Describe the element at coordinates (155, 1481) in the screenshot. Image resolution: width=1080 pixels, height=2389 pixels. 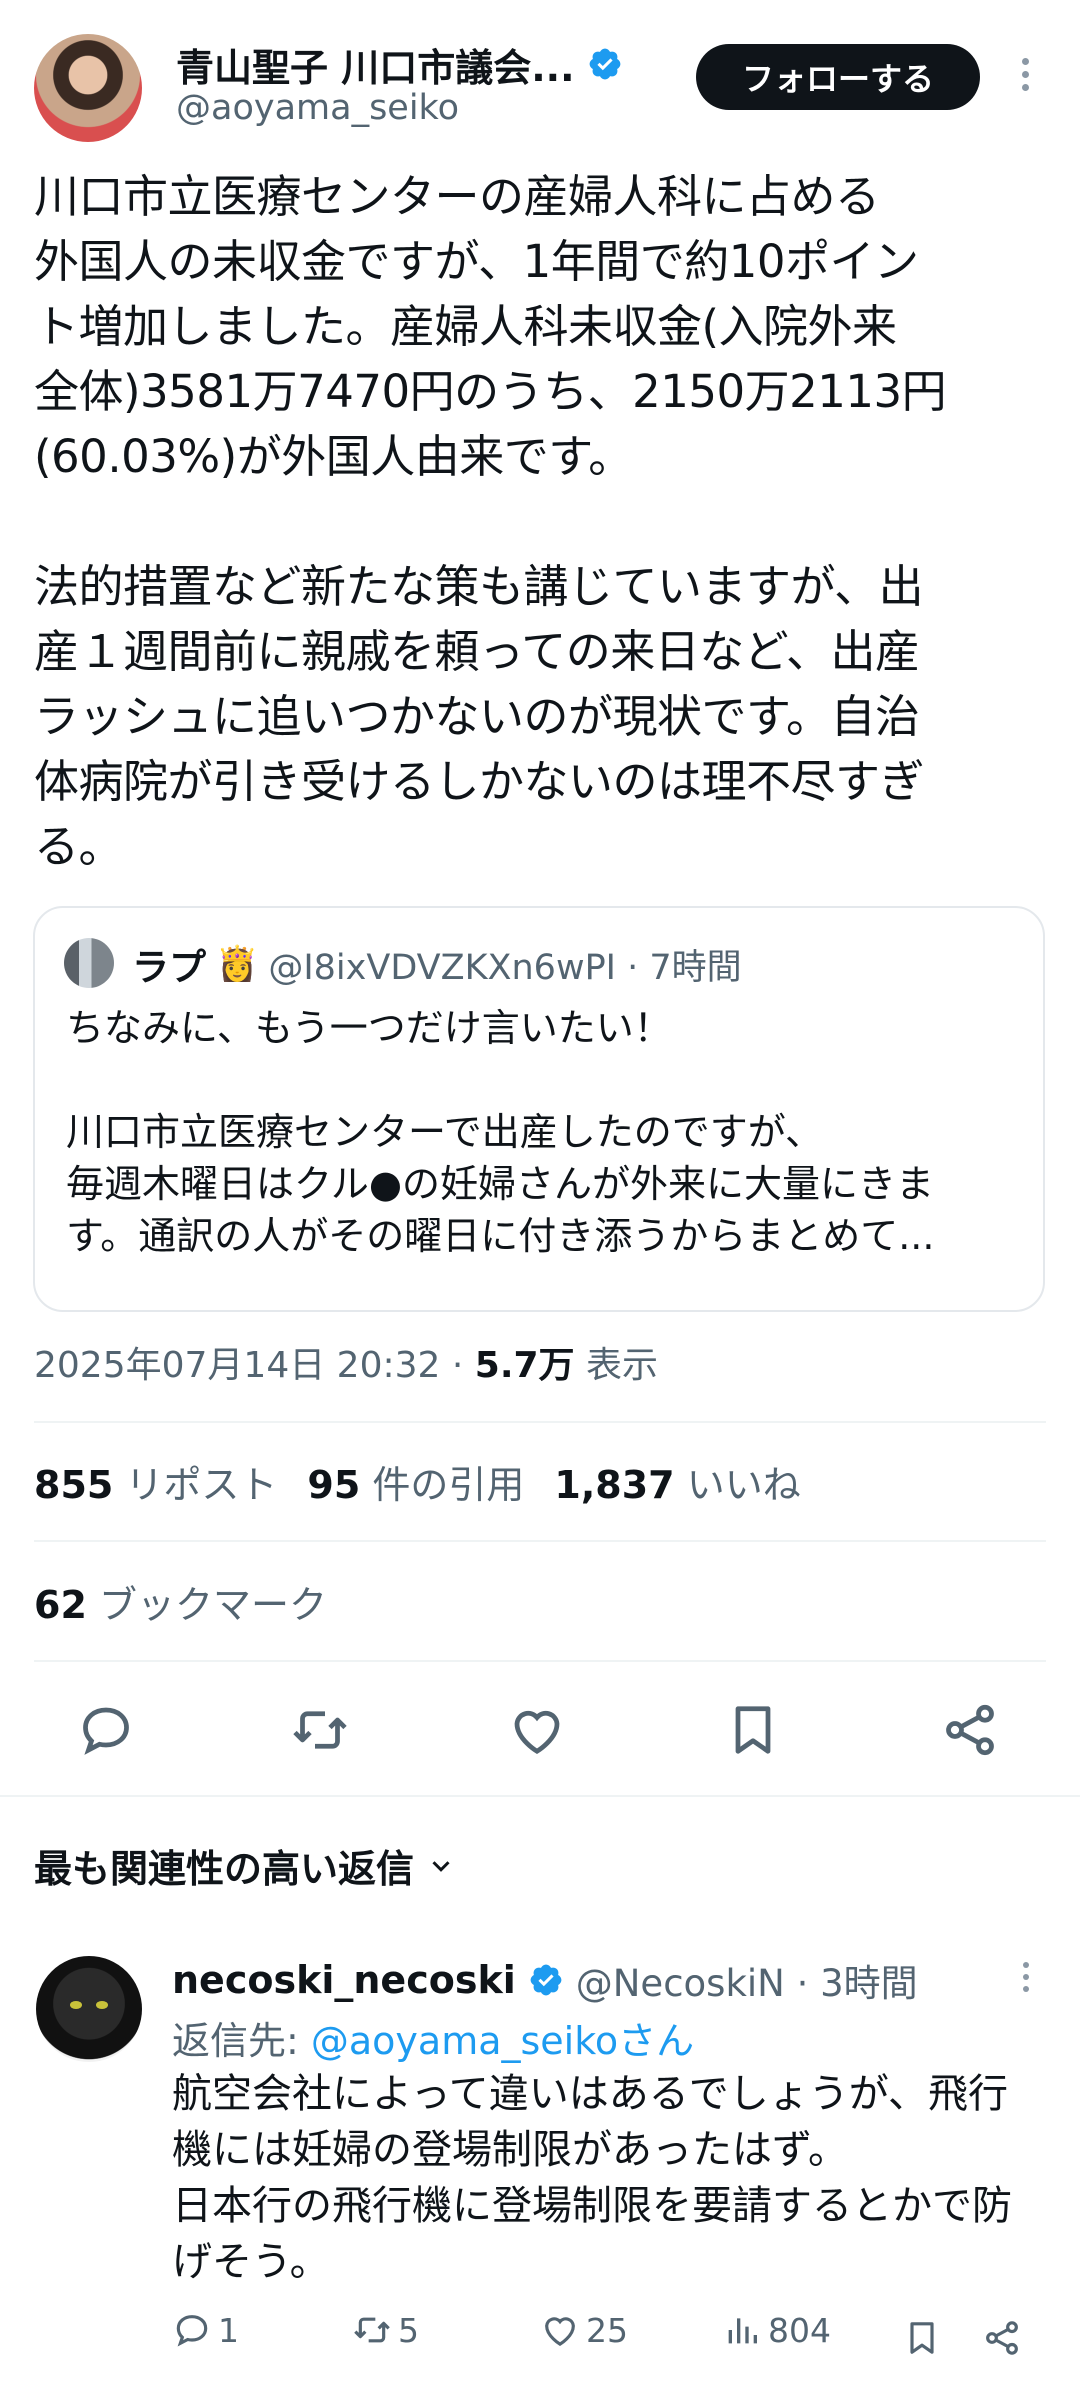
I see `reposts-stat: 855 リポスト` at that location.